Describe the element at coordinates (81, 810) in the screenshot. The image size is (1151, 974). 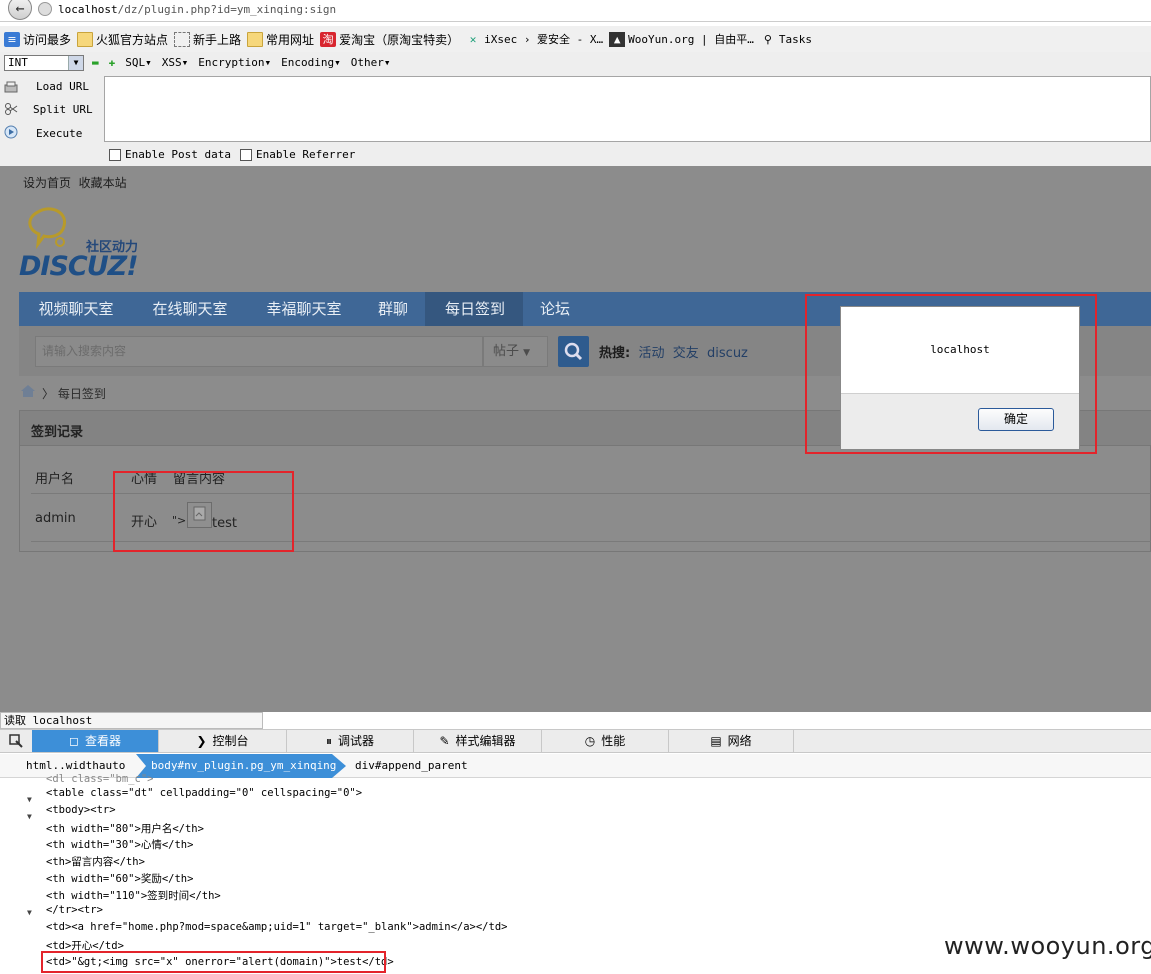
I see `markup-line: <tbody><tr>` at that location.